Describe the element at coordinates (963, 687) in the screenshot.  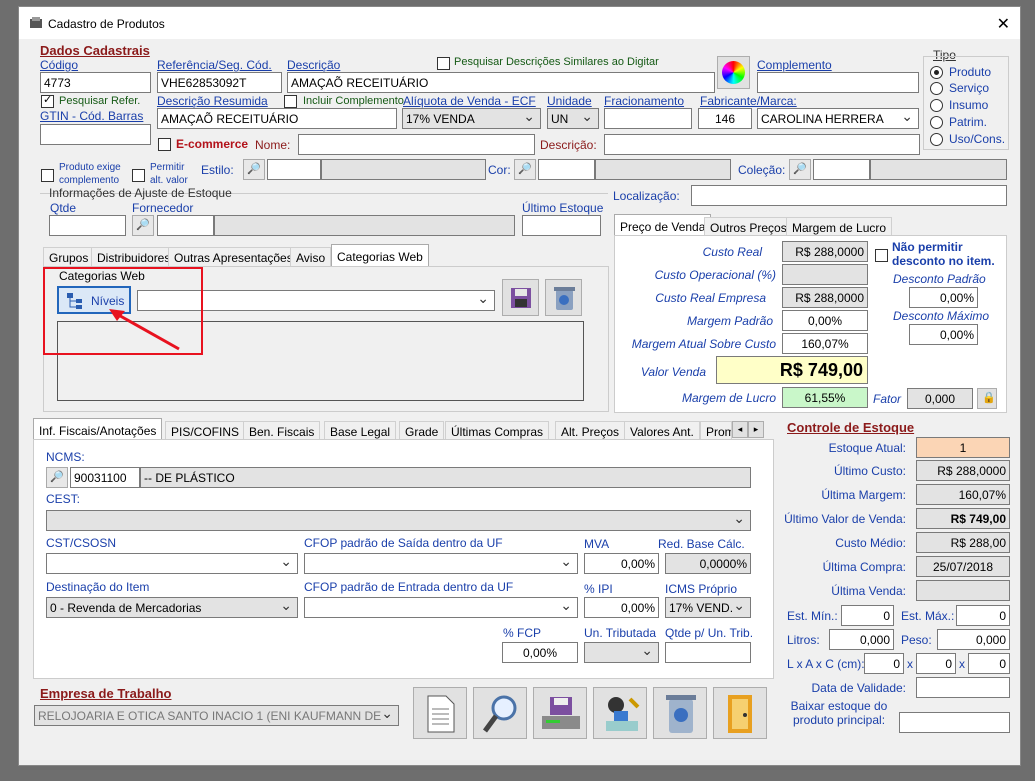
I see `validade-input` at that location.